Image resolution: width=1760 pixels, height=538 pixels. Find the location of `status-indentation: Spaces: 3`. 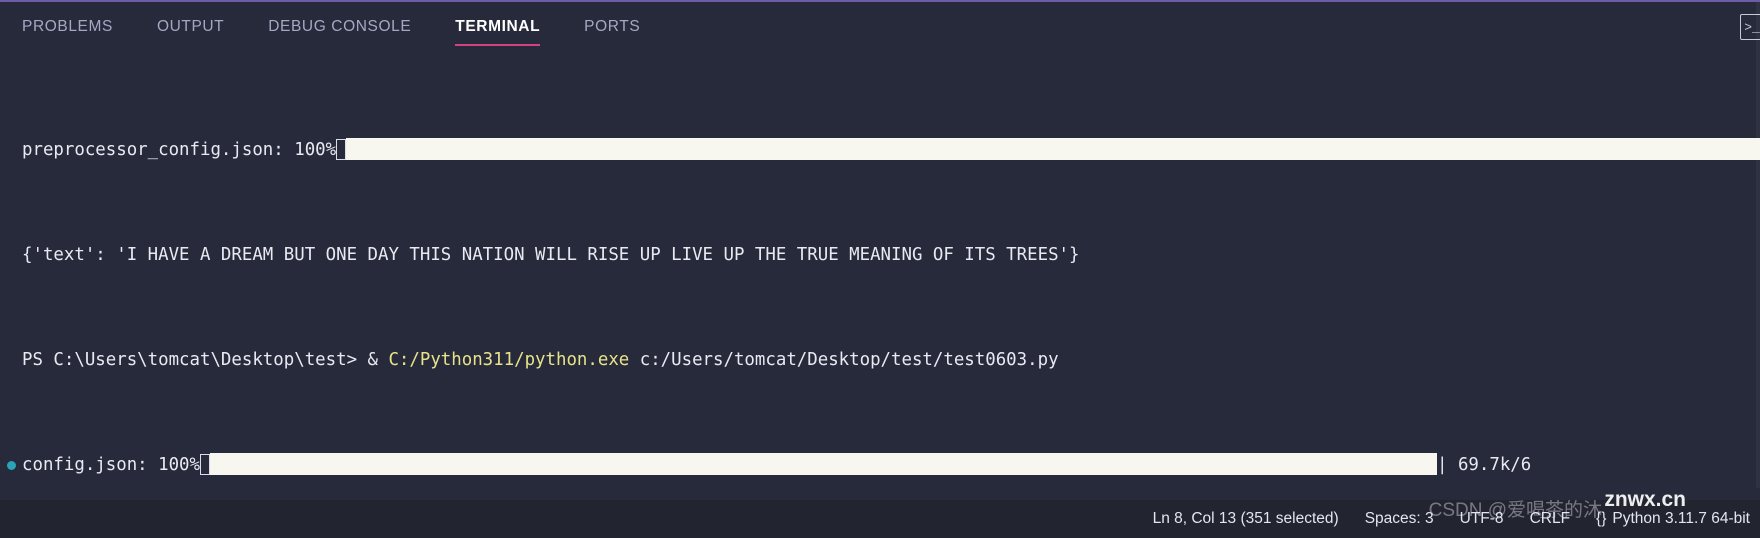

status-indentation: Spaces: 3 is located at coordinates (1399, 519).